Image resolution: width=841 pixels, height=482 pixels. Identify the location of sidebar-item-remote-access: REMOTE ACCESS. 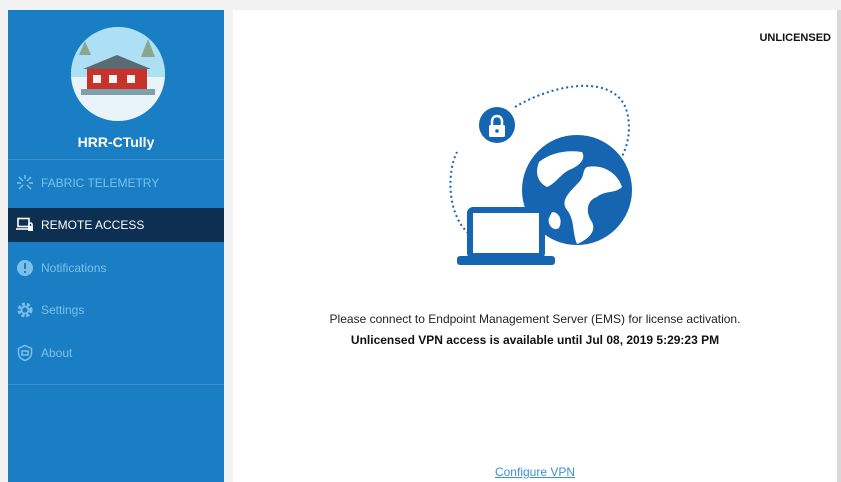
(116, 225).